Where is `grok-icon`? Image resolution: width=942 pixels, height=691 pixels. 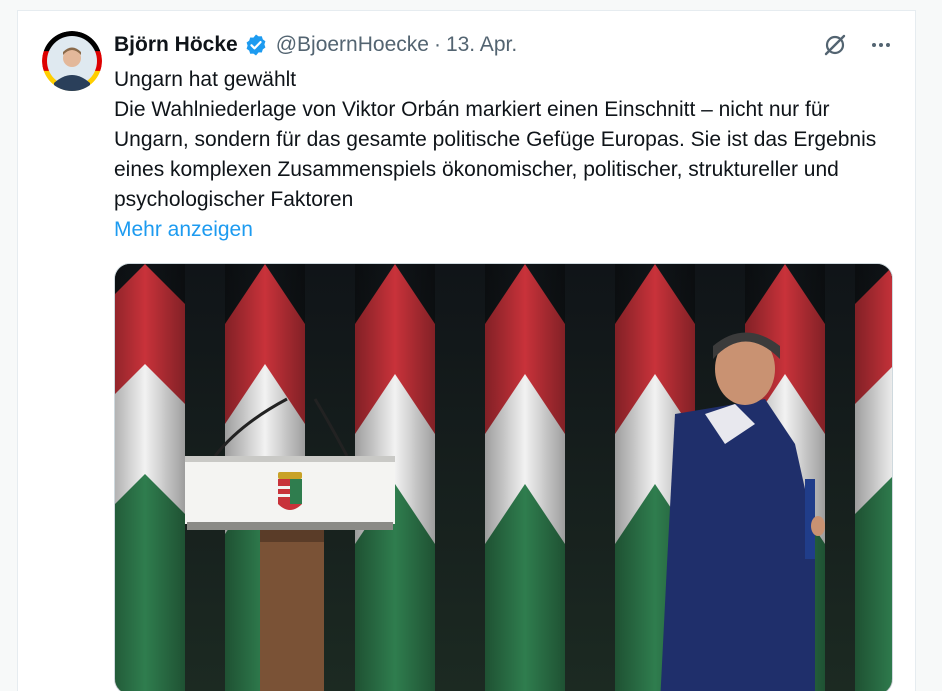 grok-icon is located at coordinates (835, 45).